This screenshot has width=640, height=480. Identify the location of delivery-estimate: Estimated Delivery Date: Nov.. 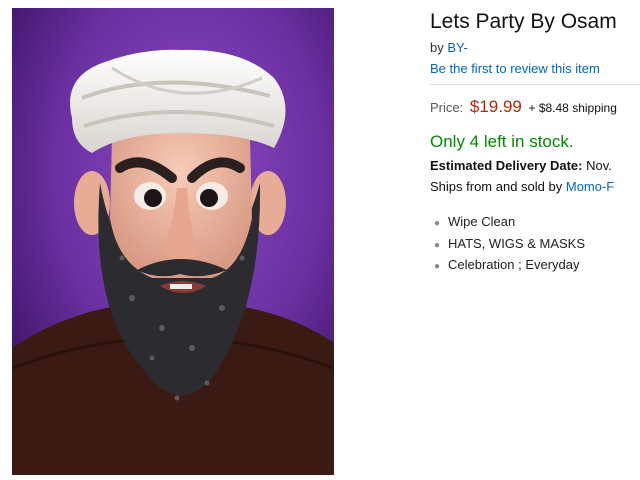
(521, 165).